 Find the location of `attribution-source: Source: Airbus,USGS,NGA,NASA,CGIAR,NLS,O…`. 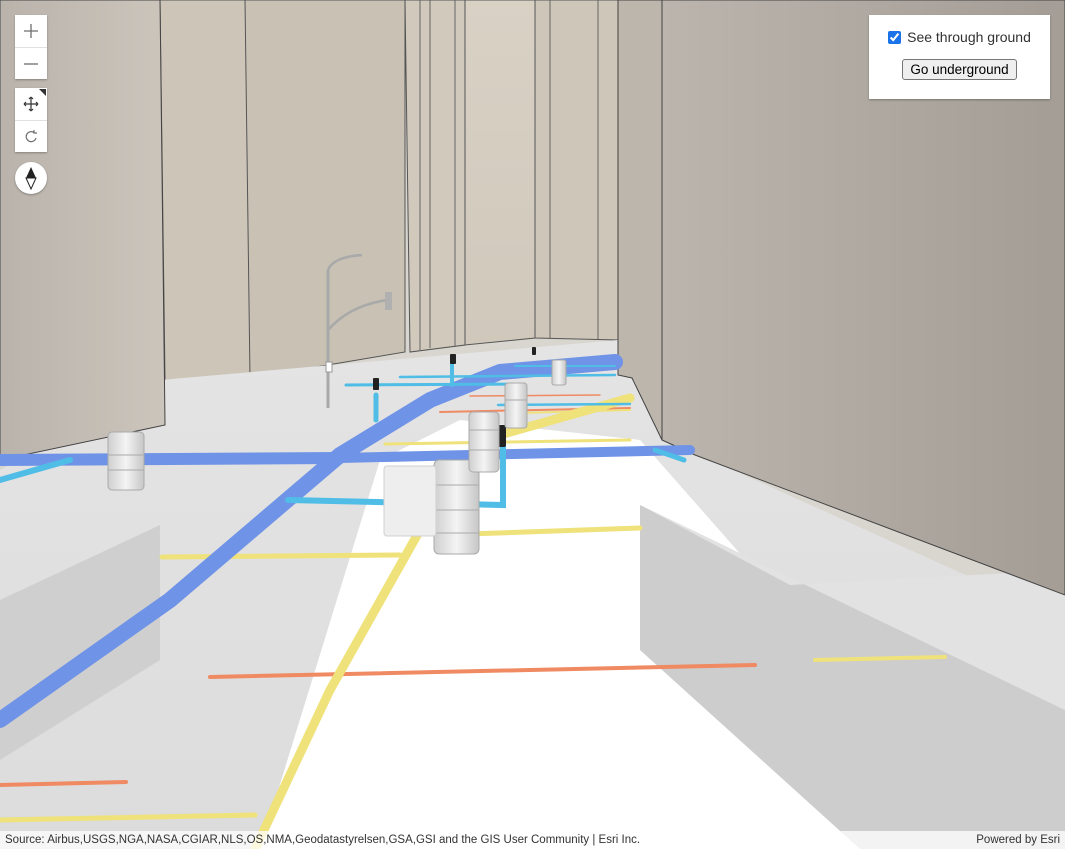

attribution-source: Source: Airbus,USGS,NGA,NASA,CGIAR,NLS,O… is located at coordinates (322, 840).